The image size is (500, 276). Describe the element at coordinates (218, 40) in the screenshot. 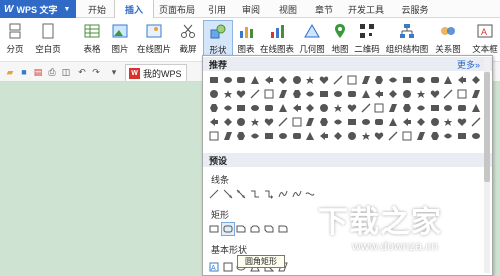

I see `shapes-button: 形状` at that location.